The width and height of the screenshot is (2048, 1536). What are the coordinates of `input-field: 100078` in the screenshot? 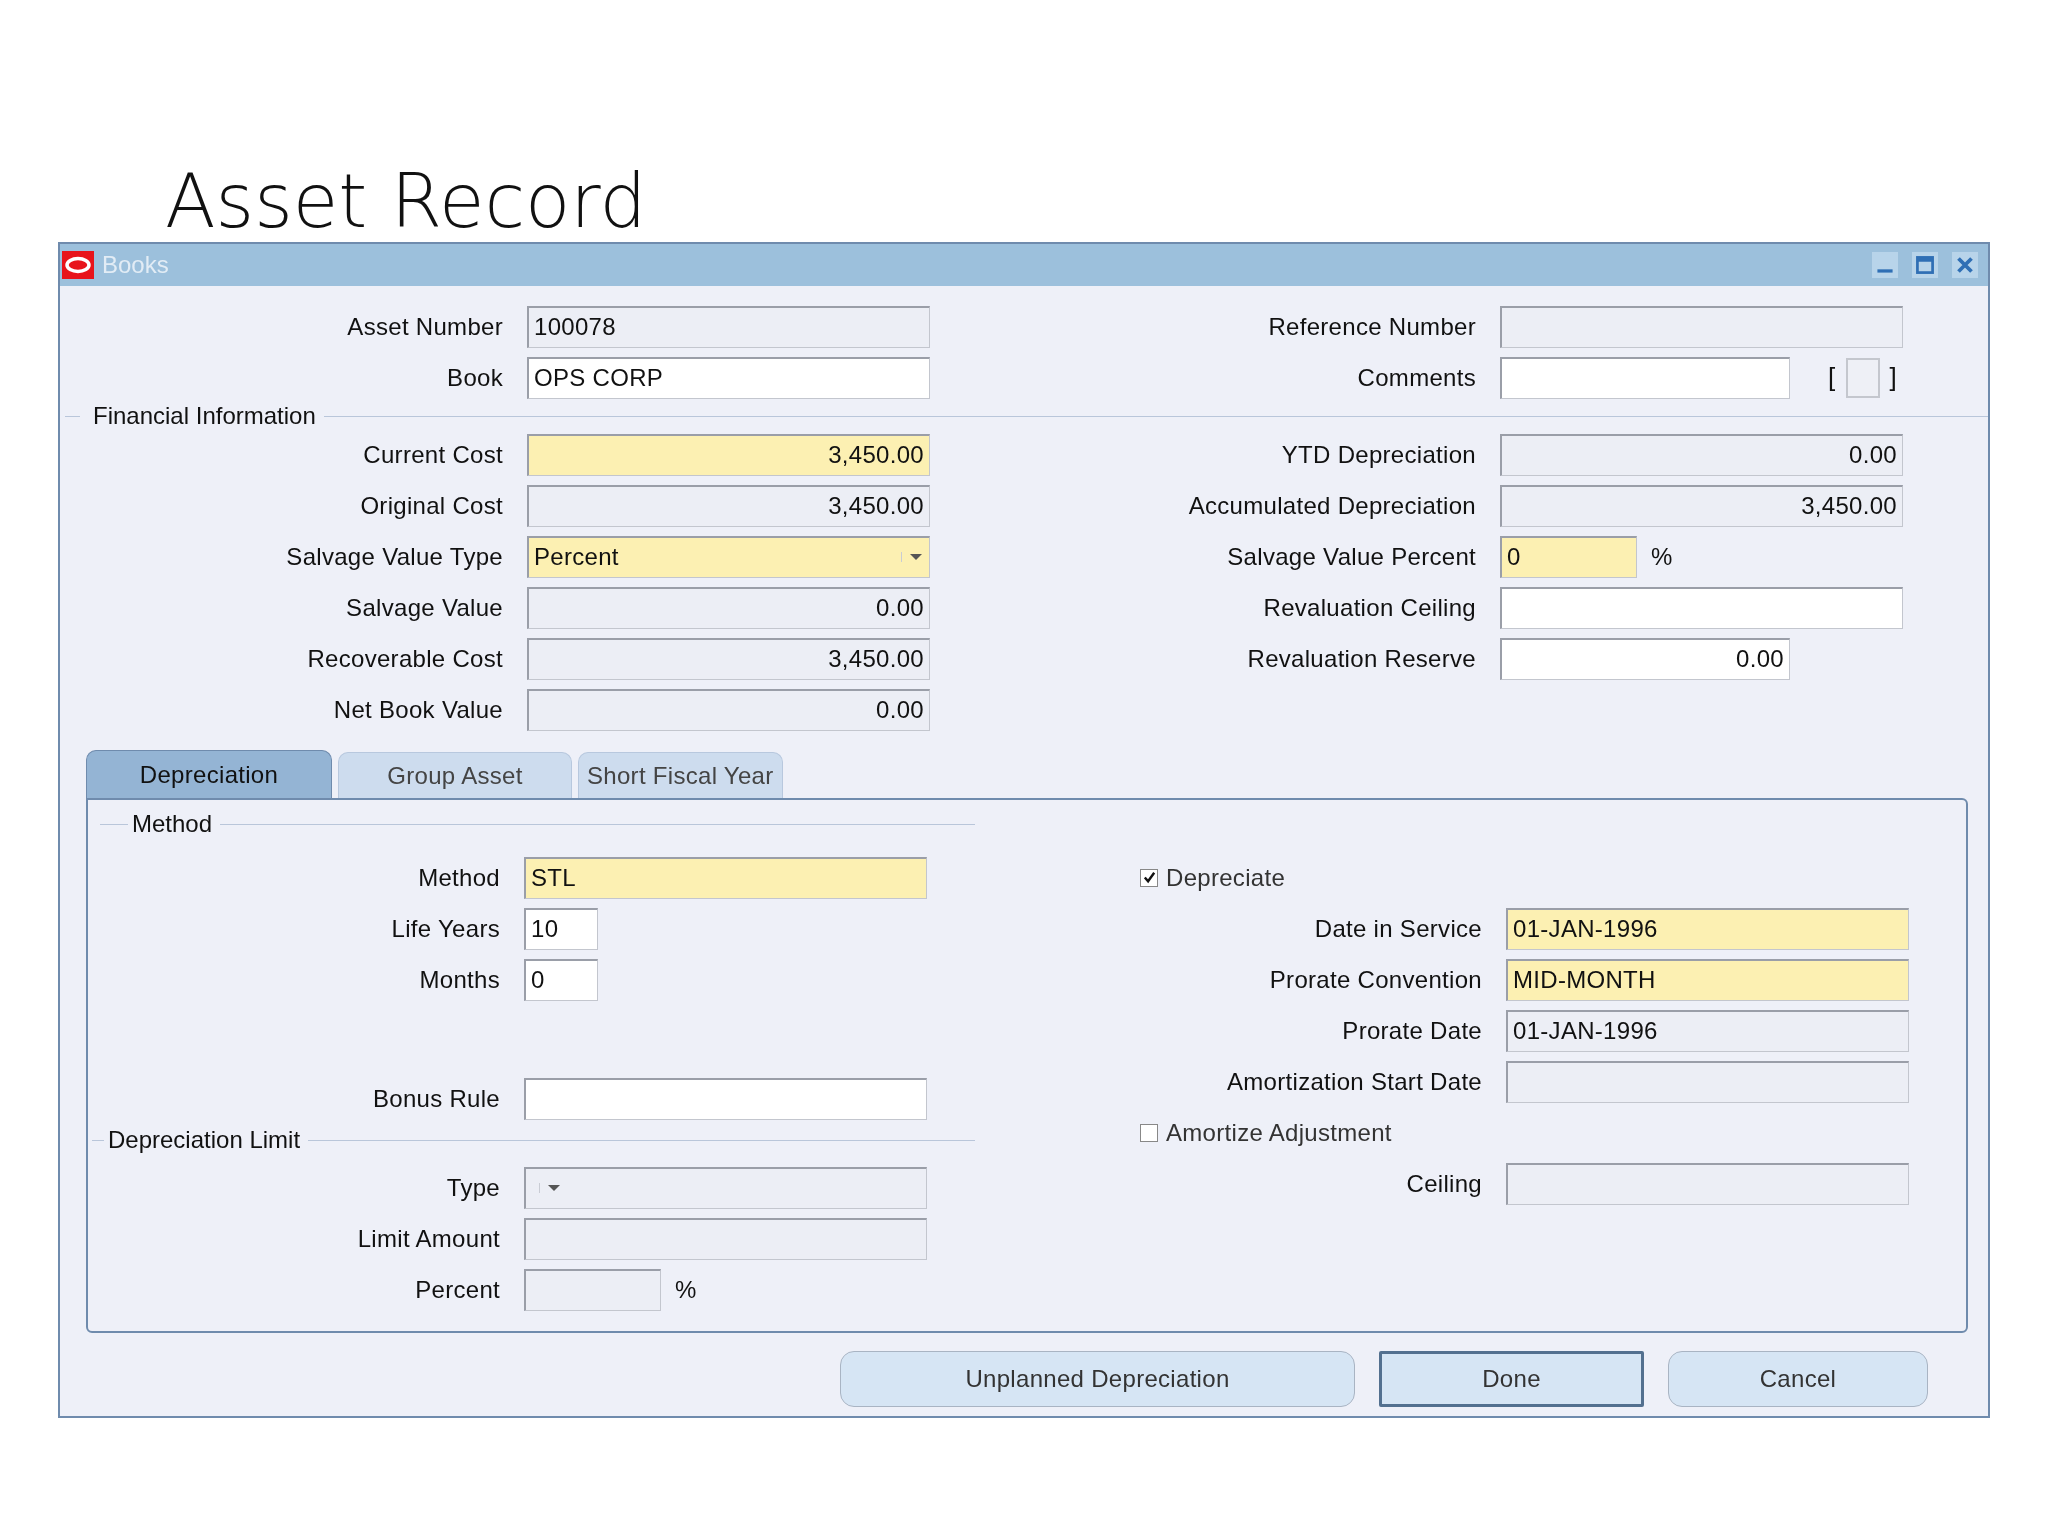 It's located at (728, 326).